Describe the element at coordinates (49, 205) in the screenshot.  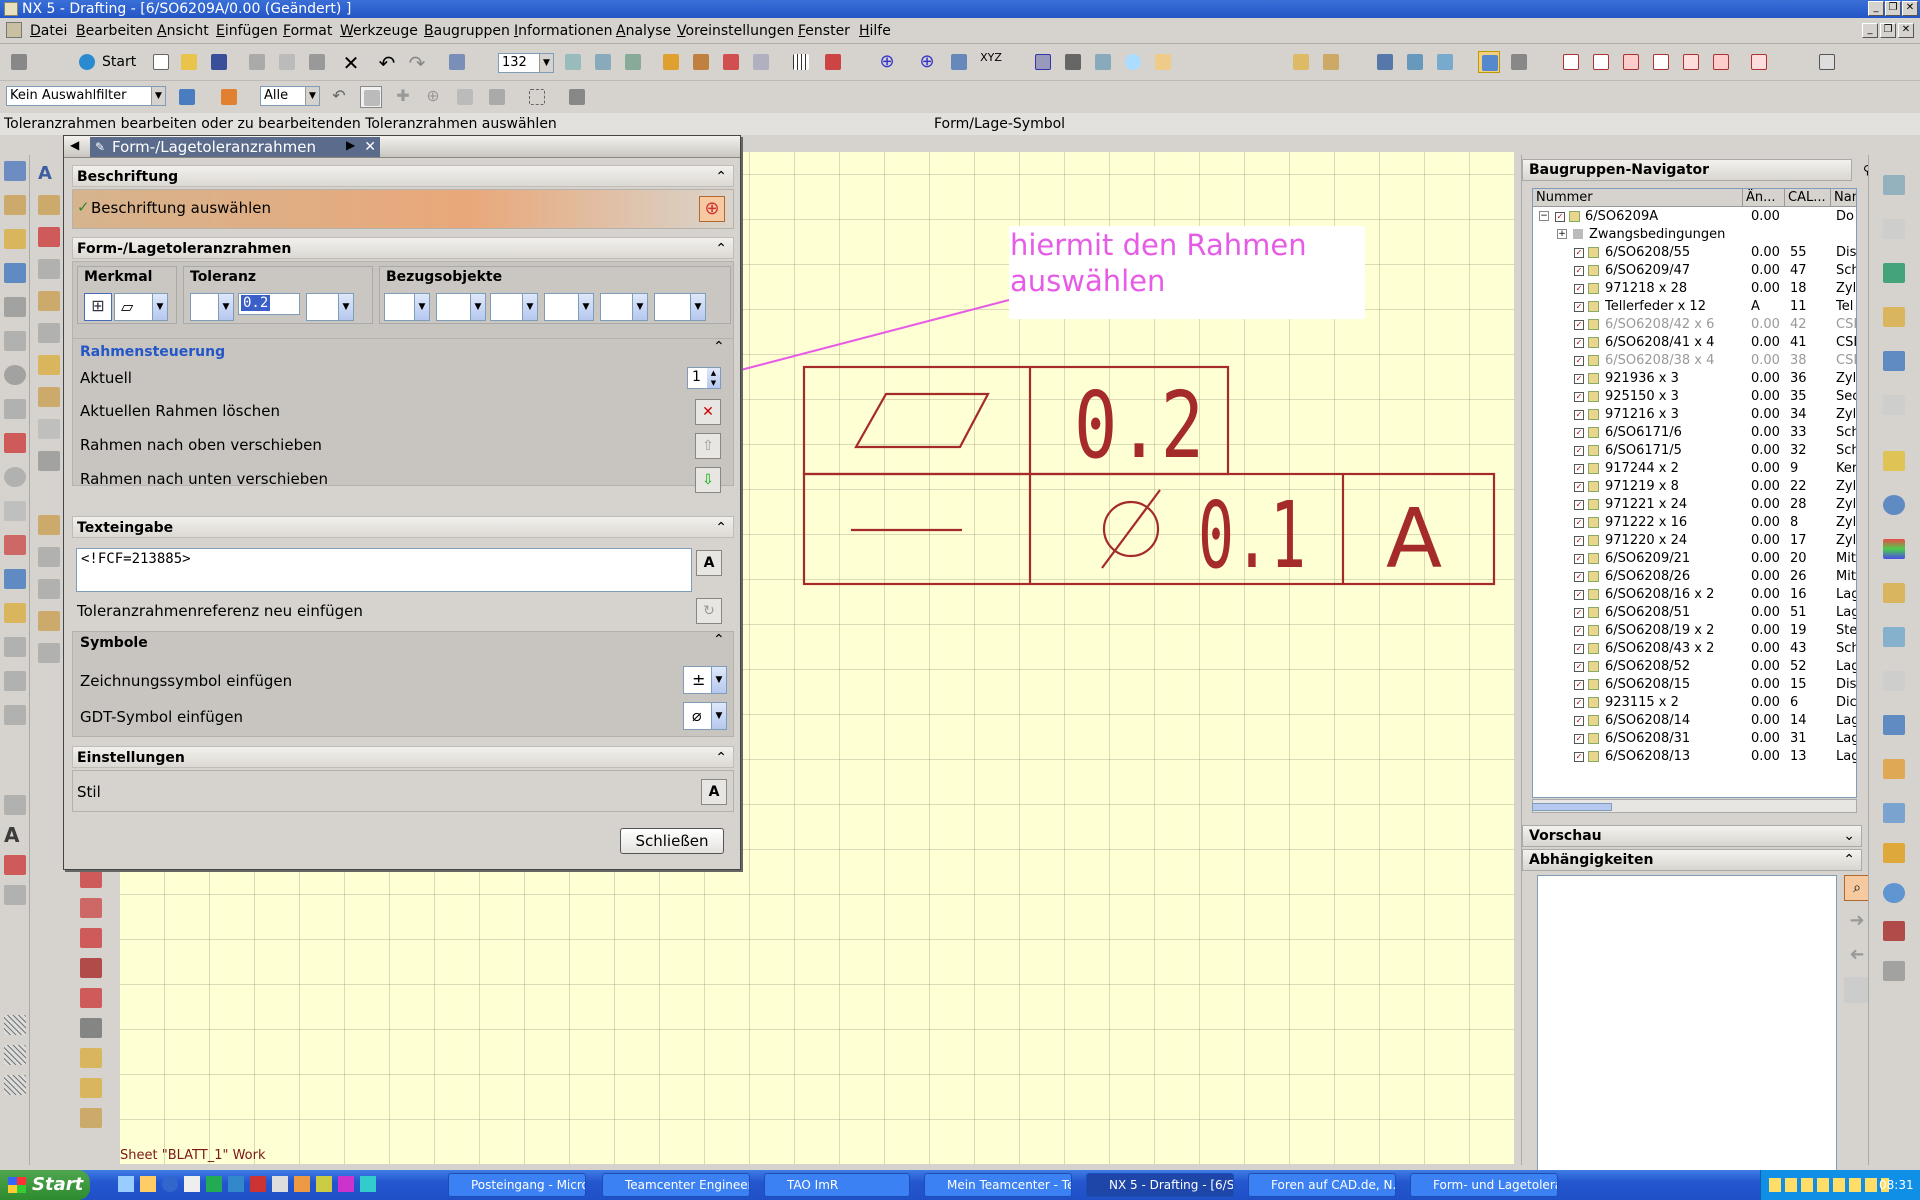
I see `ordinate-icon` at that location.